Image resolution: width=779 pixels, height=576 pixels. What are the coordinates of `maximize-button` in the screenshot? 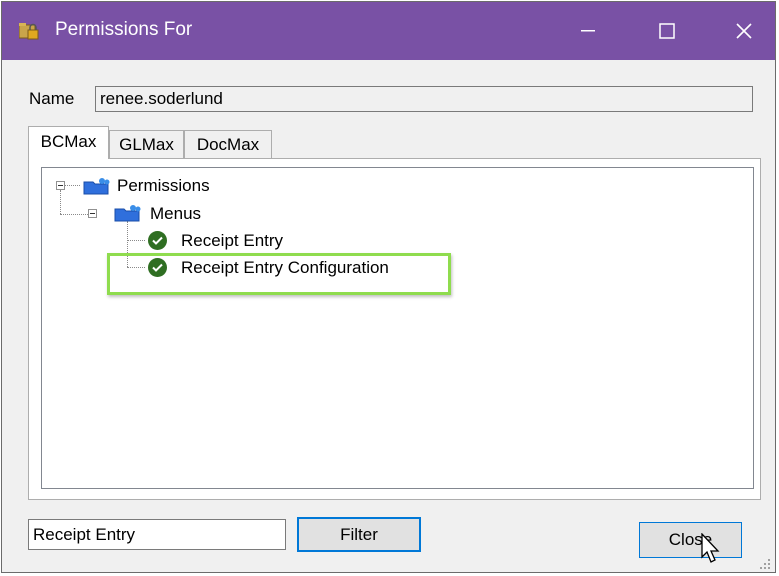 It's located at (667, 31).